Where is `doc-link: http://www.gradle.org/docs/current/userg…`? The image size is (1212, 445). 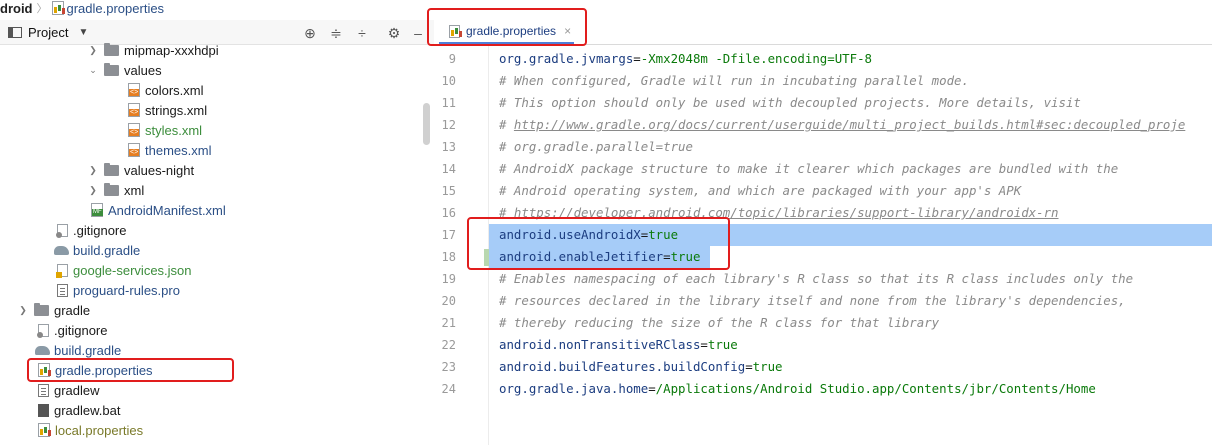 doc-link: http://www.gradle.org/docs/current/userg… is located at coordinates (849, 124).